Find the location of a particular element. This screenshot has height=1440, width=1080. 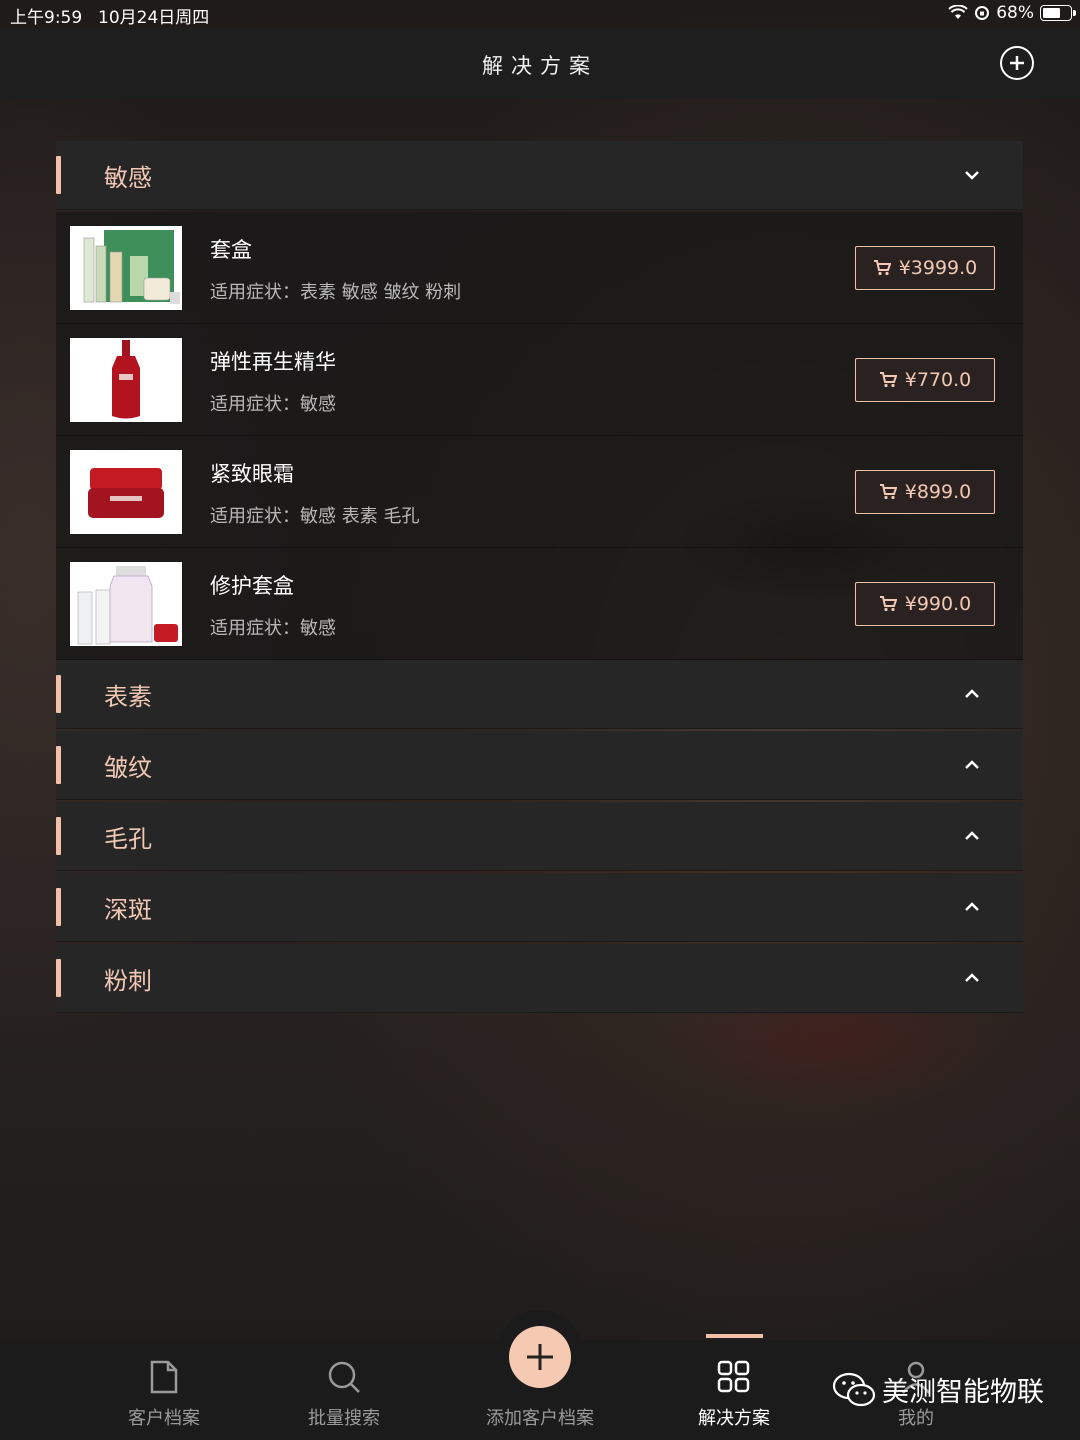

tab-label: 解决方案 is located at coordinates (734, 1418).